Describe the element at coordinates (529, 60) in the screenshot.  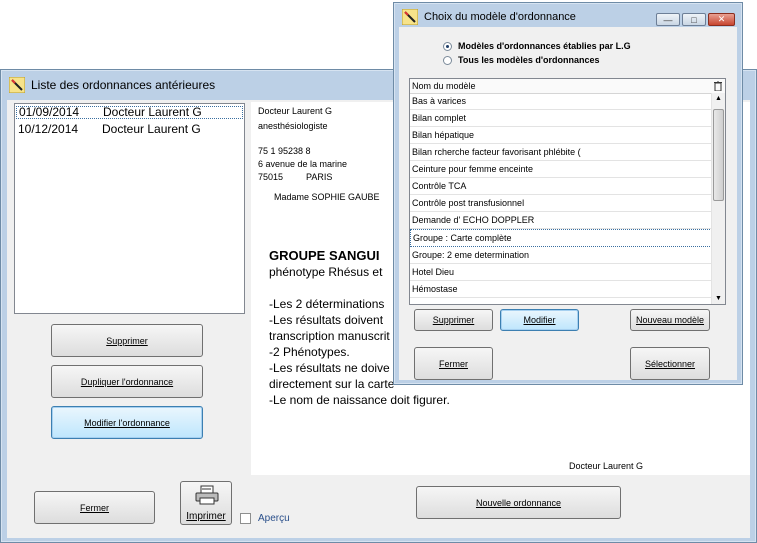
I see `radio-all-models-label: Tous les modèles d'ordonnances` at that location.